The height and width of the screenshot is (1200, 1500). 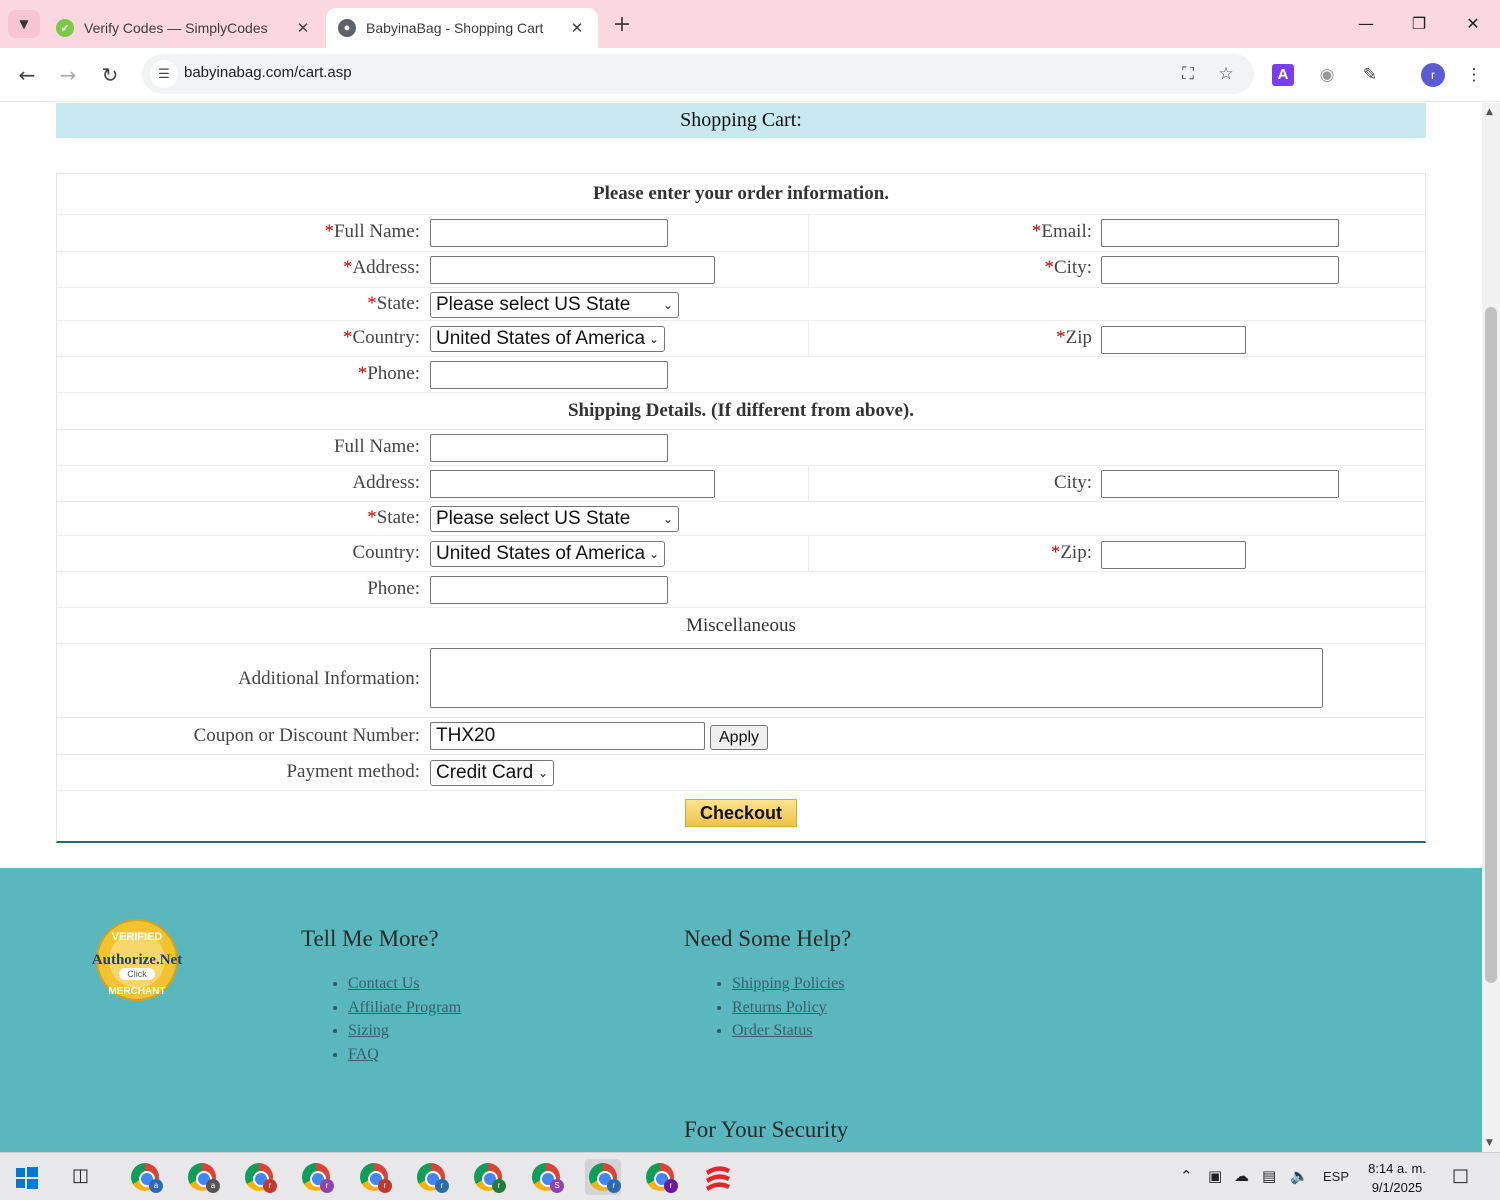 I want to click on address-bar: ☰ babyinabag.com/cart.asp ⛶ ☆, so click(x=698, y=74).